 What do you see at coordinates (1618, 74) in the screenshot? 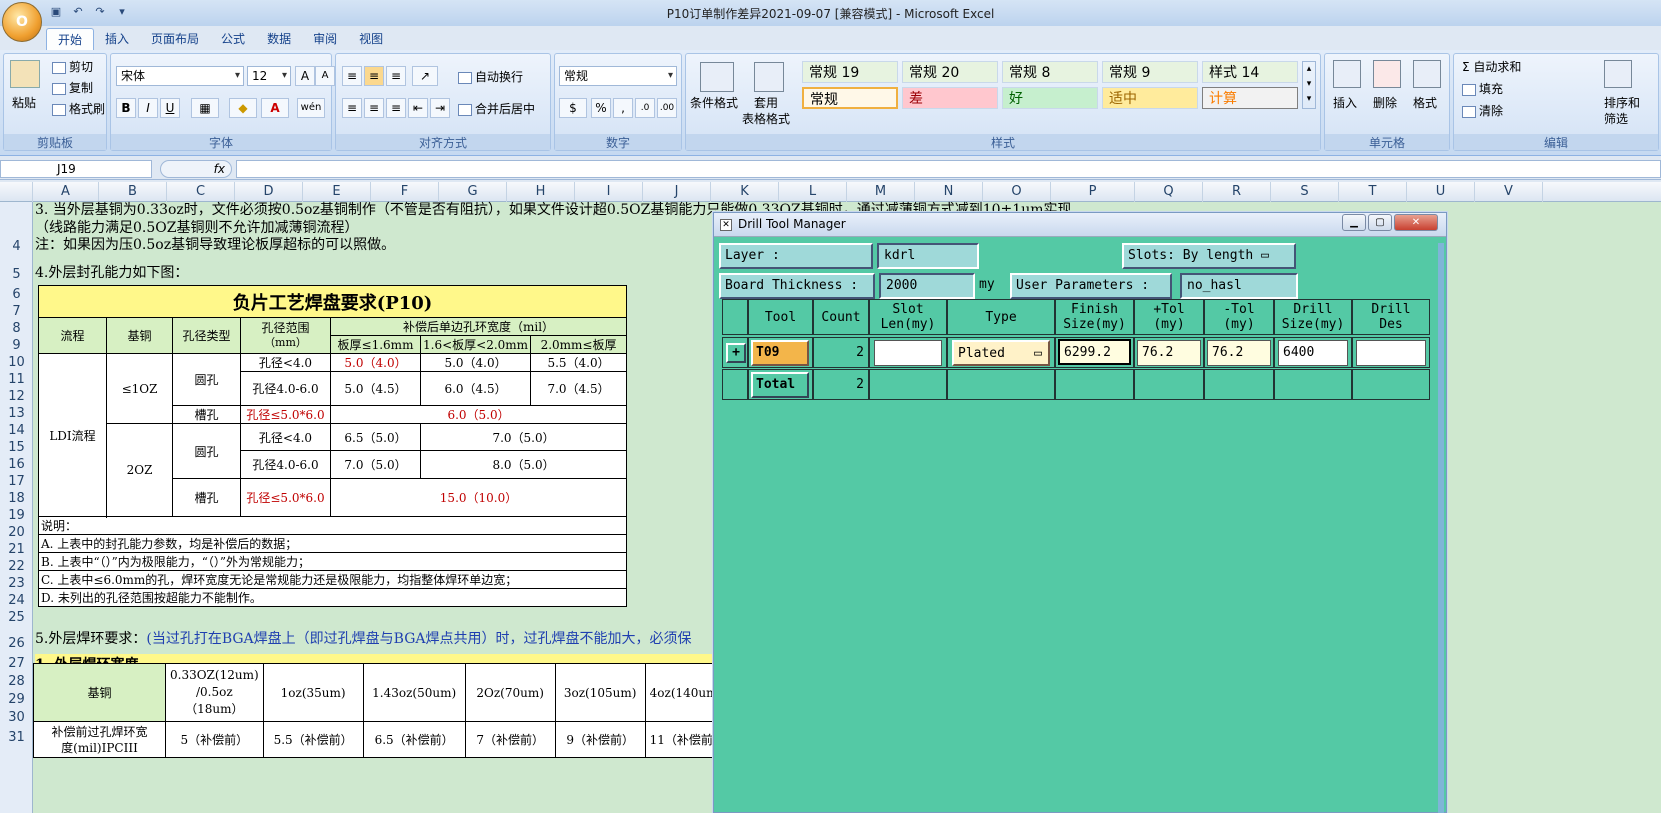
I see `sort-filter-icon` at bounding box center [1618, 74].